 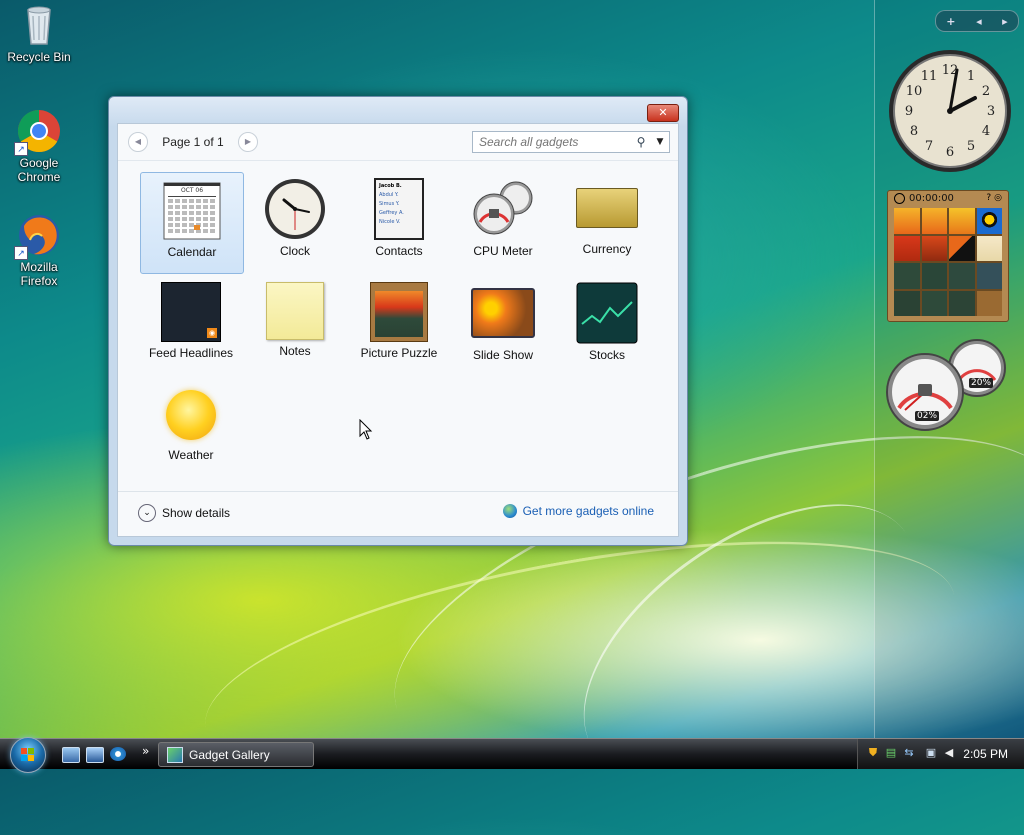 What do you see at coordinates (71, 755) in the screenshot?
I see `show-desktop-icon` at bounding box center [71, 755].